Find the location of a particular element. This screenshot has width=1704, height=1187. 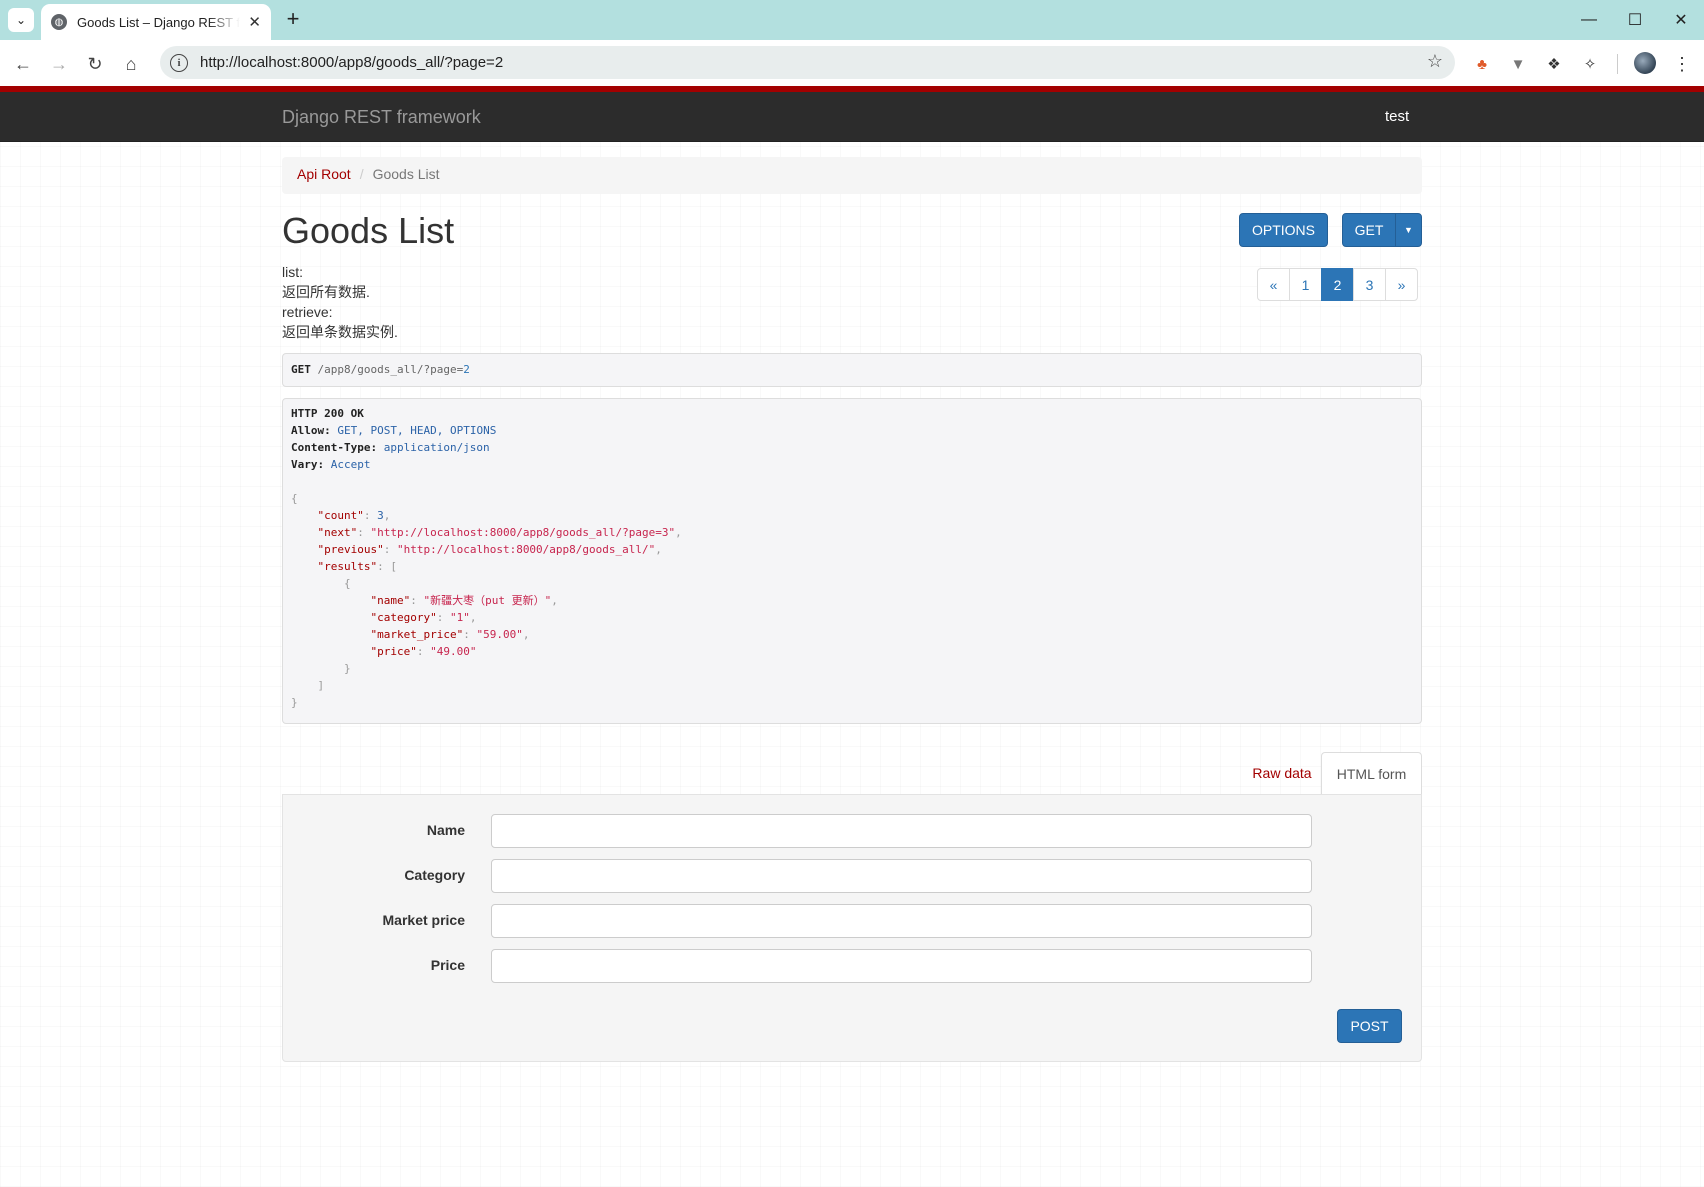

get-button: GET is located at coordinates (1369, 230).